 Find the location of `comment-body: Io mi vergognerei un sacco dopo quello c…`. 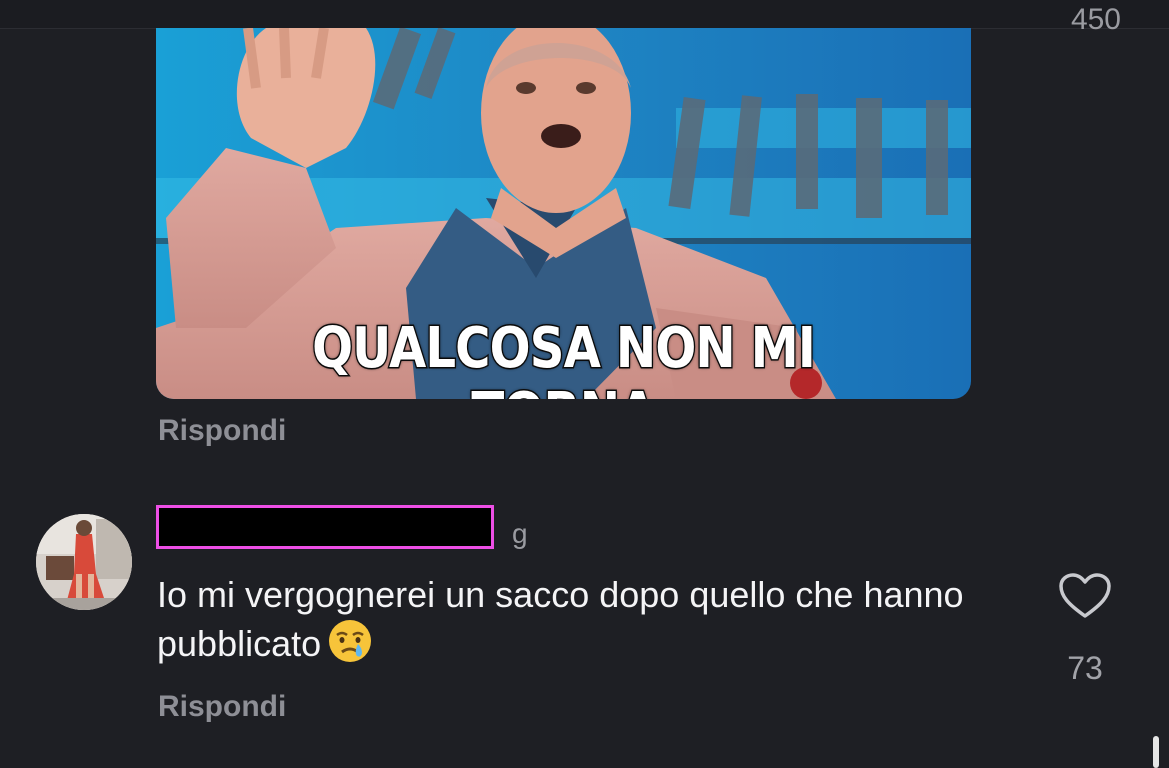

comment-body: Io mi vergognerei un sacco dopo quello c… is located at coordinates (597, 619).